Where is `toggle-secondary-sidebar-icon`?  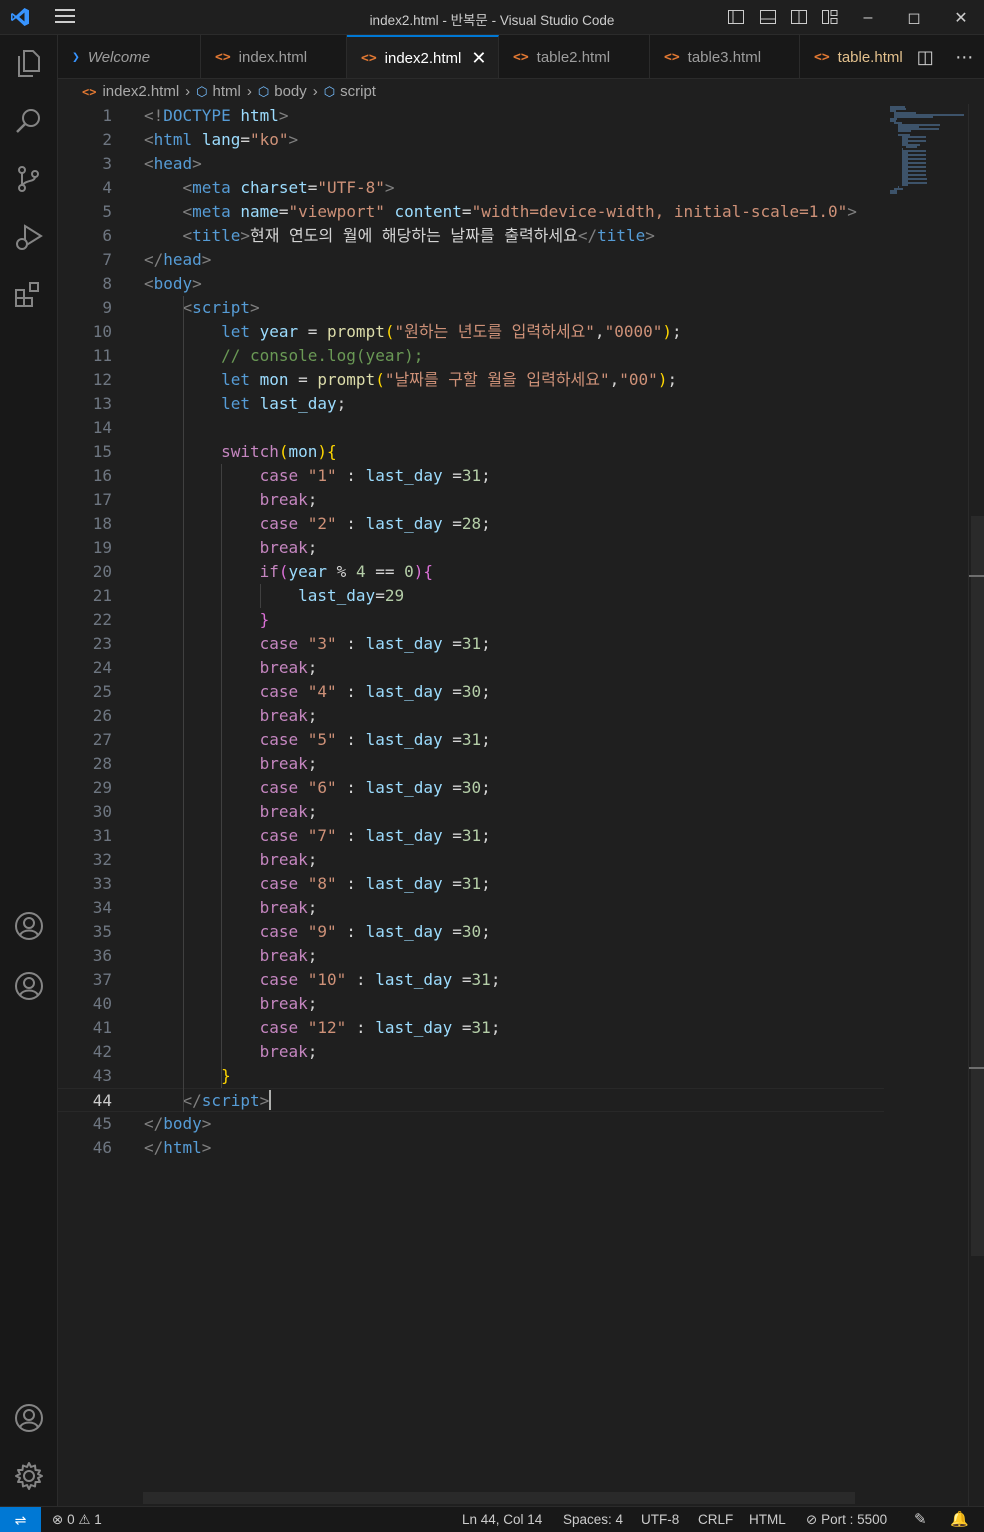
toggle-secondary-sidebar-icon is located at coordinates (799, 17).